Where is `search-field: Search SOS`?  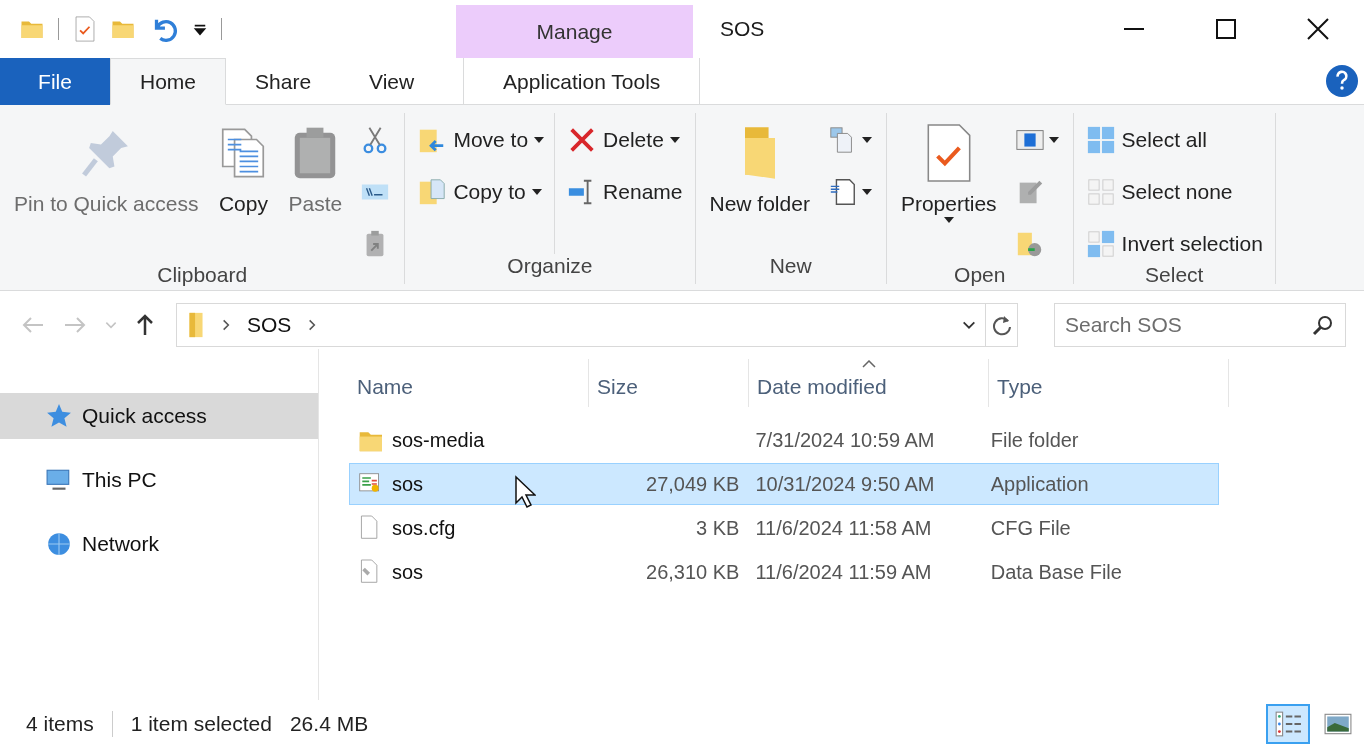 search-field: Search SOS is located at coordinates (1200, 325).